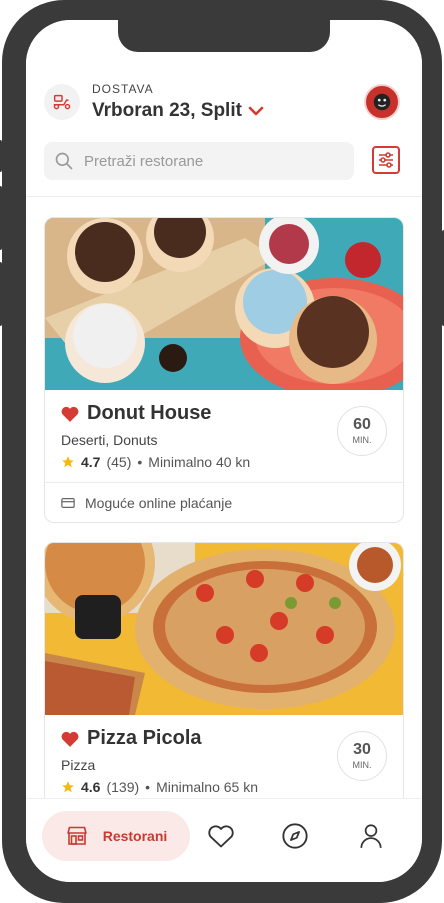 The image size is (444, 903). I want to click on minimum-order: Minimalno 40 kn, so click(199, 462).